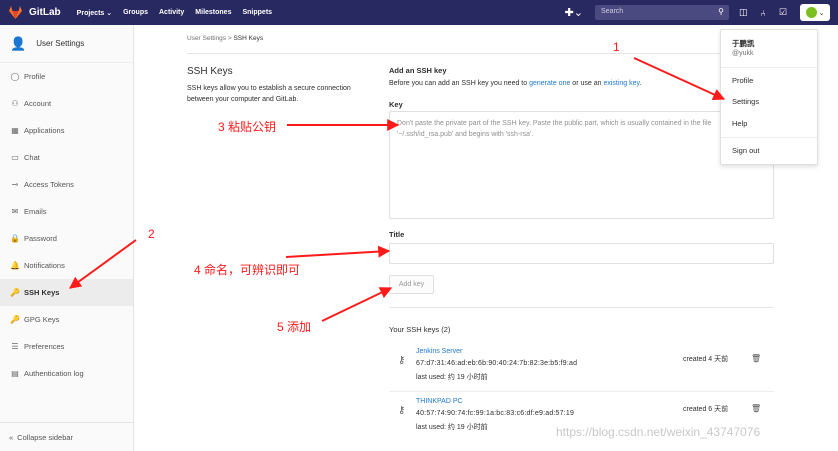 The image size is (838, 451). Describe the element at coordinates (35, 76) in the screenshot. I see `sidebar-item-label: Profile` at that location.